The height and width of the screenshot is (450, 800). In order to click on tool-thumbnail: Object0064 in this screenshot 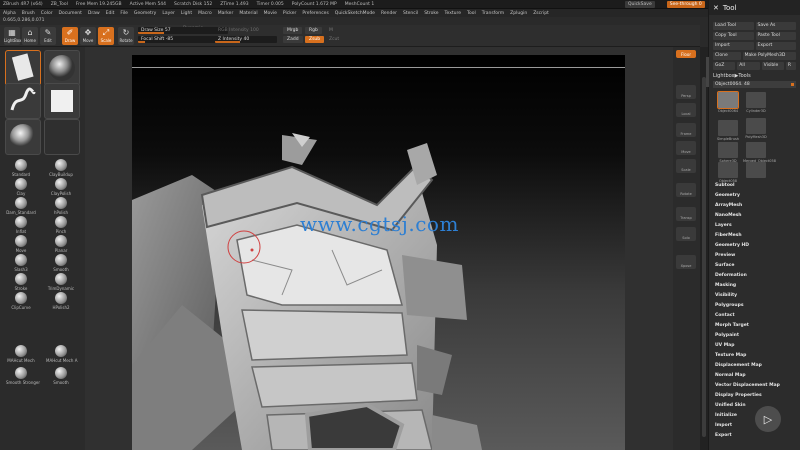, I will do `click(728, 102)`.